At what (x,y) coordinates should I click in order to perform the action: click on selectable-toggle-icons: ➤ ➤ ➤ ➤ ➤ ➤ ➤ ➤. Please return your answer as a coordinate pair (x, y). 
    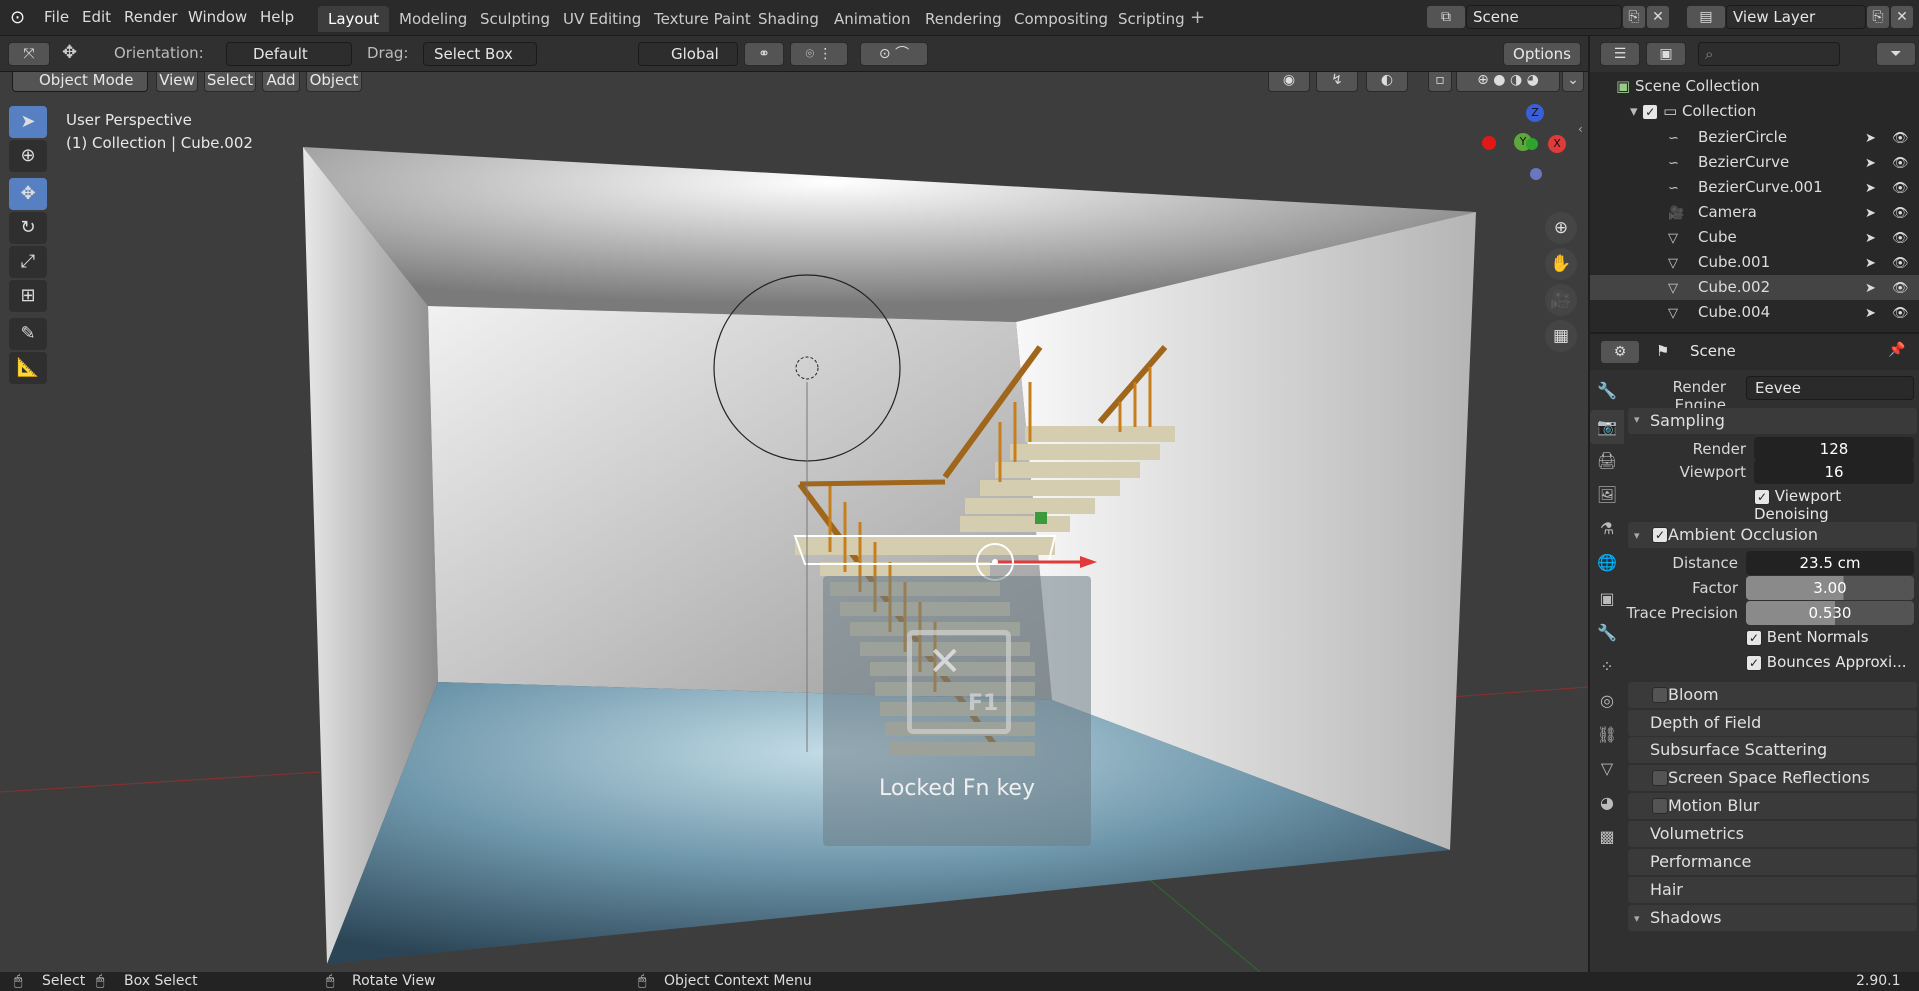
    Looking at the image, I should click on (1875, 226).